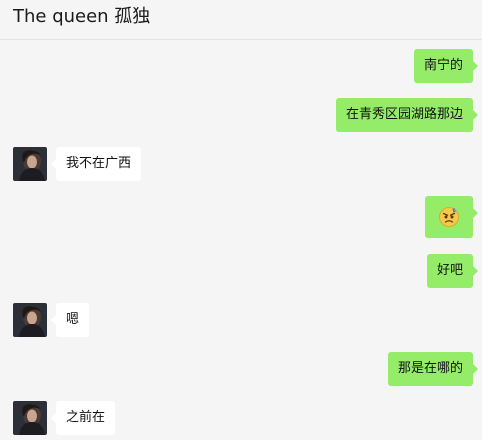  What do you see at coordinates (70, 320) in the screenshot?
I see `received-message-bubble: 嗯` at bounding box center [70, 320].